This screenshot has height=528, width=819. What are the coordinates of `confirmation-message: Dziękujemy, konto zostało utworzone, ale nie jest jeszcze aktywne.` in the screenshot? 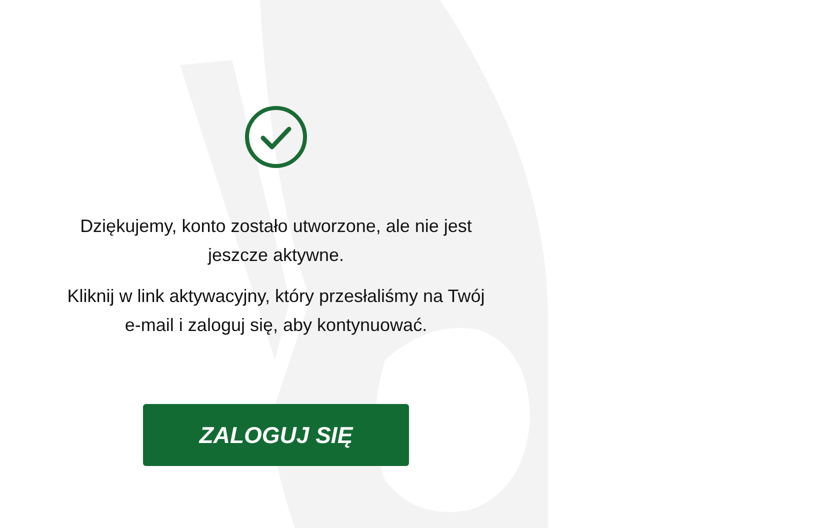 It's located at (276, 241).